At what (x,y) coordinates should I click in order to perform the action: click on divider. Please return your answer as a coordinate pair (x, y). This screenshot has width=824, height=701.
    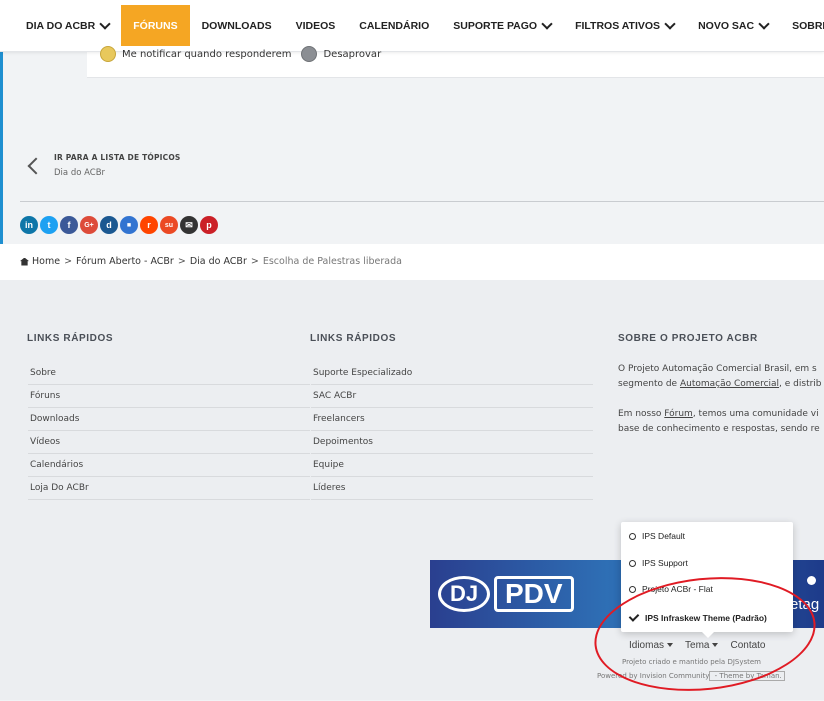
    Looking at the image, I should click on (422, 201).